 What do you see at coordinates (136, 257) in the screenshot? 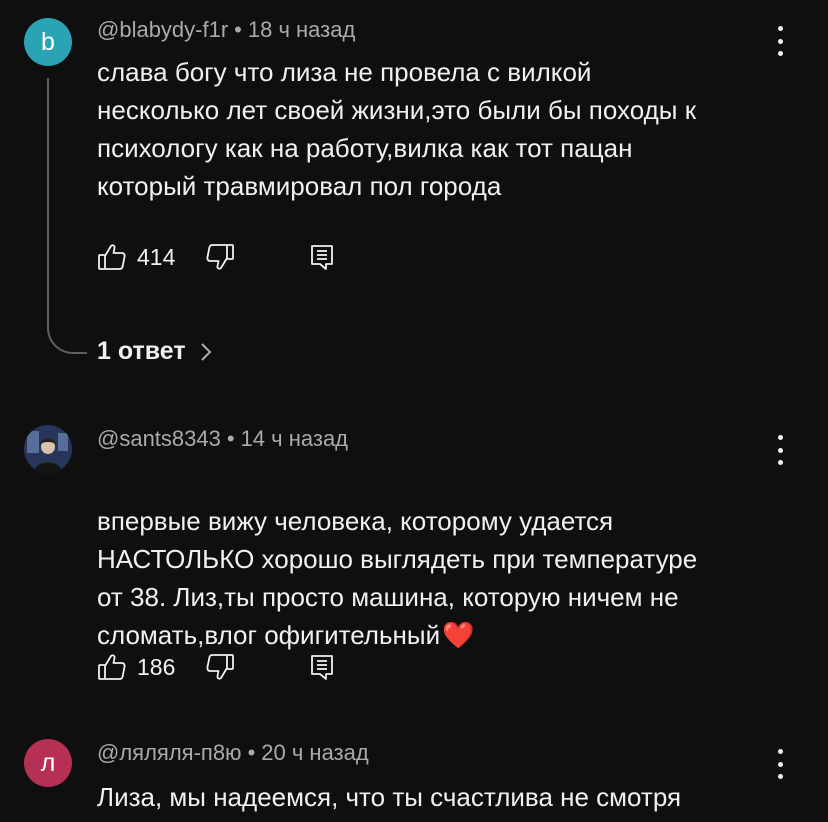
I see `like-button: 414` at bounding box center [136, 257].